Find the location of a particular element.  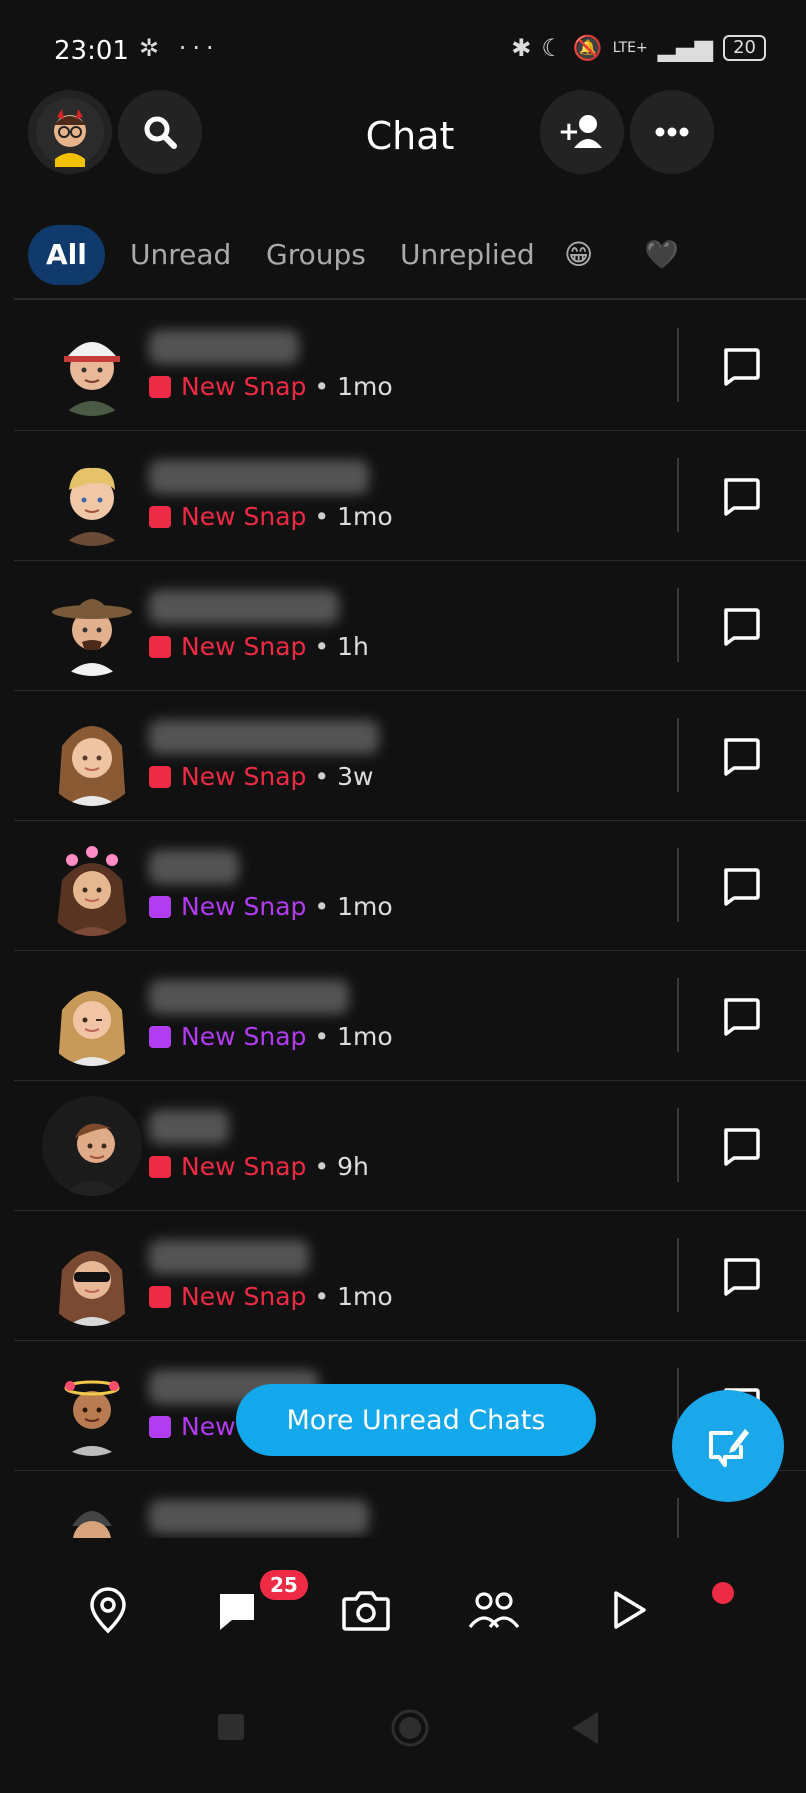

recent-apps-icon is located at coordinates (231, 1727).